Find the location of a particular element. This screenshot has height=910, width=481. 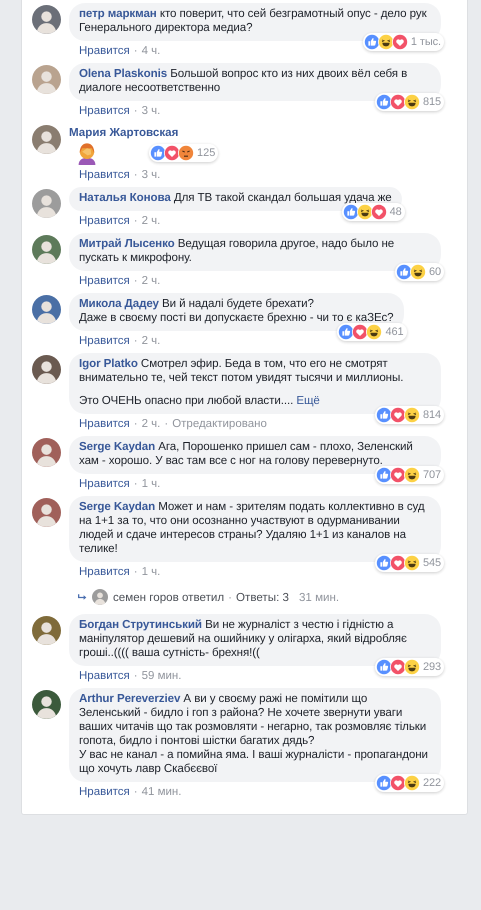

comment-text: Olena Plaskonis Большой вопрос кто из них двоих вёл себя в диалоге несоответственно is located at coordinates (243, 81).